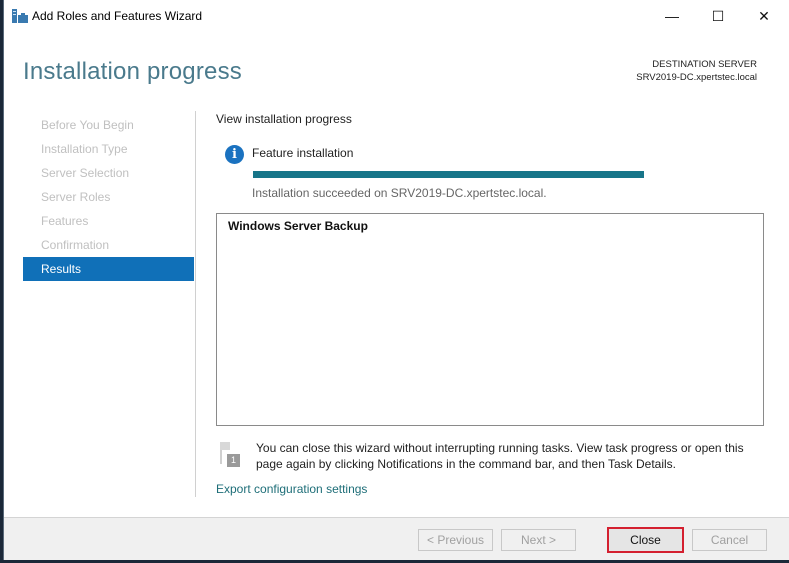 The height and width of the screenshot is (563, 789). What do you see at coordinates (225, 446) in the screenshot?
I see `flag-shape` at bounding box center [225, 446].